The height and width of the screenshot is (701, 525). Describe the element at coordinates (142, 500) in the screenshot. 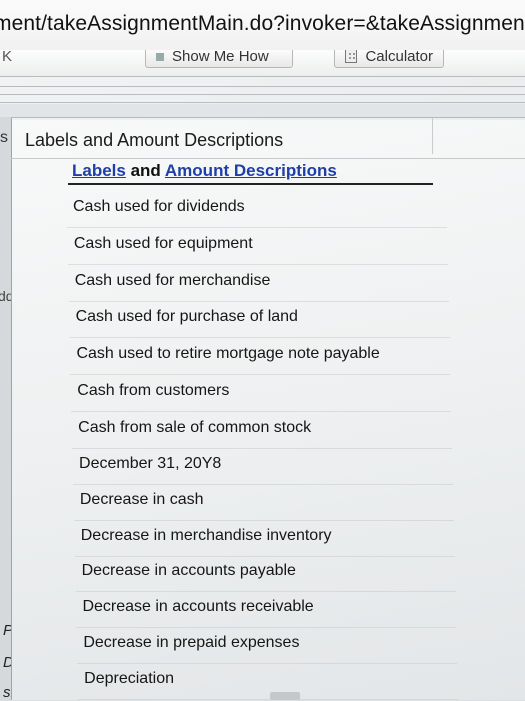

I see `list-item: Decrease in cash` at that location.